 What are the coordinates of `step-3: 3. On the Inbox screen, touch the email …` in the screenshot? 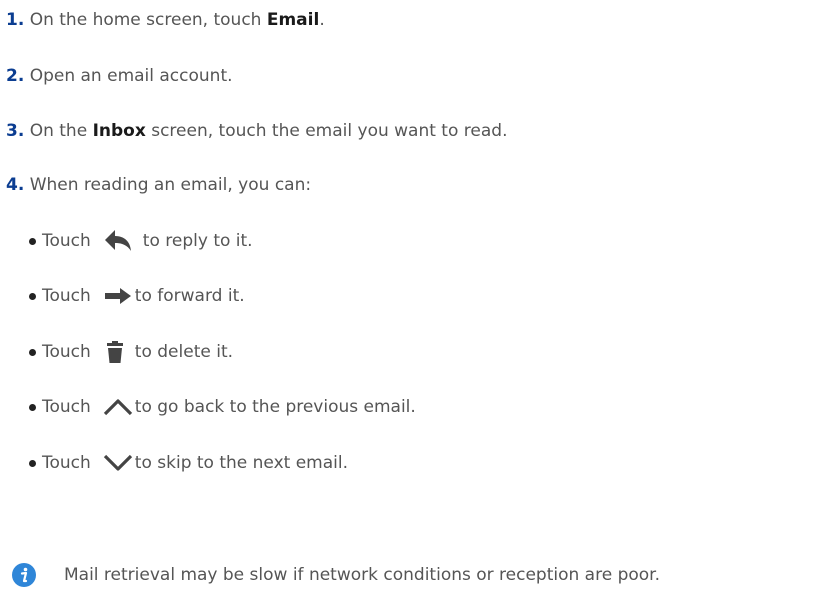 It's located at (256, 131).